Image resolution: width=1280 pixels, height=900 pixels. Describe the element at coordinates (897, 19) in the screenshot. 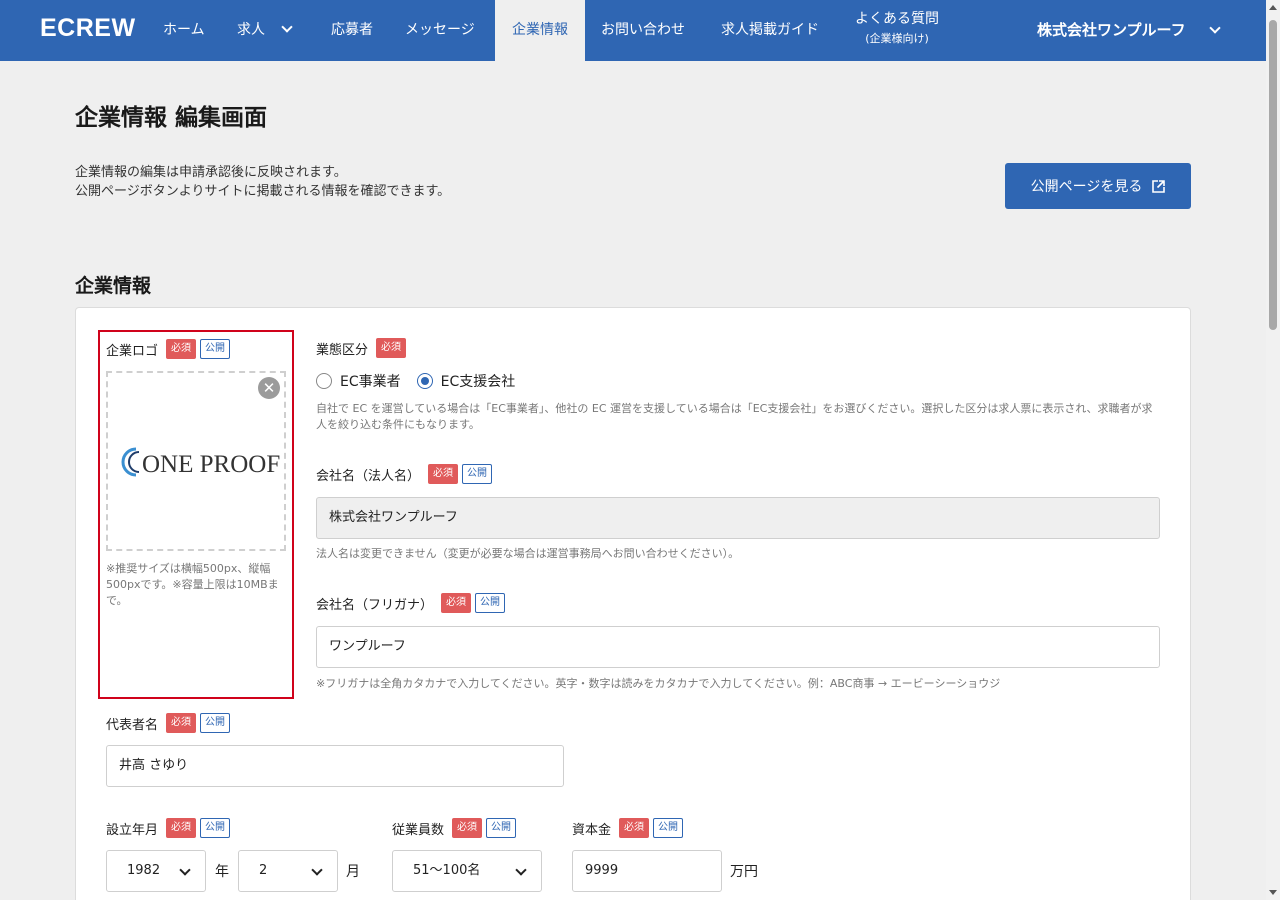

I see `nav-faq-label: よくある質問` at that location.